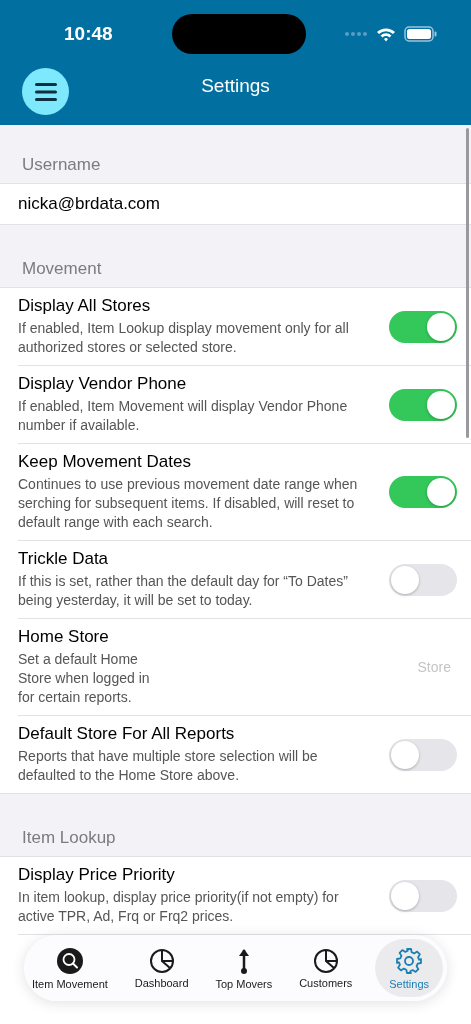  Describe the element at coordinates (179, 907) in the screenshot. I see `setting-description: In item lookup, display price priority(if not empty) for active TPR, Ad, Frq or Frq2 prices.` at that location.